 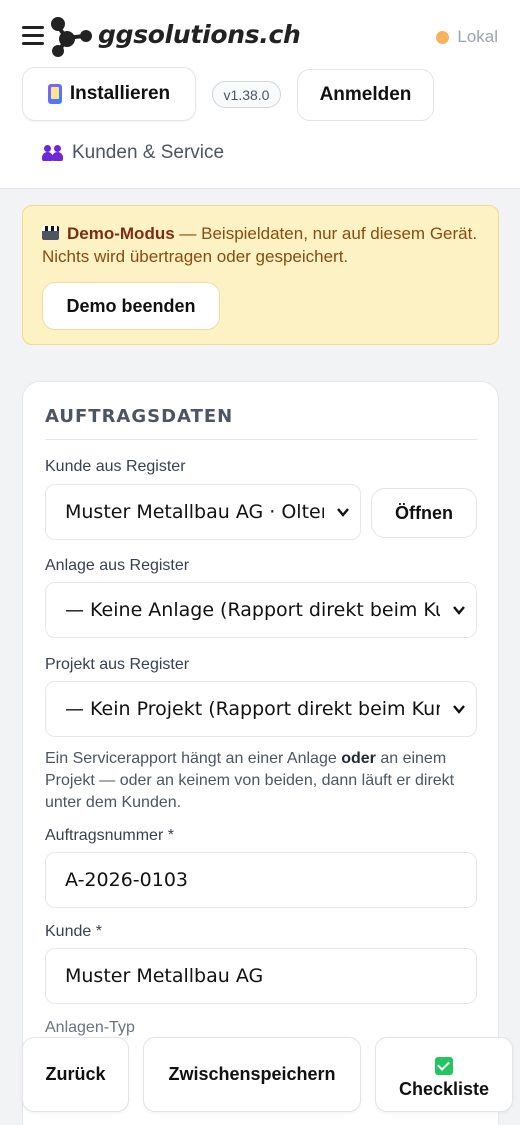 What do you see at coordinates (121, 233) in the screenshot?
I see `demo-title: Demo-Modus` at bounding box center [121, 233].